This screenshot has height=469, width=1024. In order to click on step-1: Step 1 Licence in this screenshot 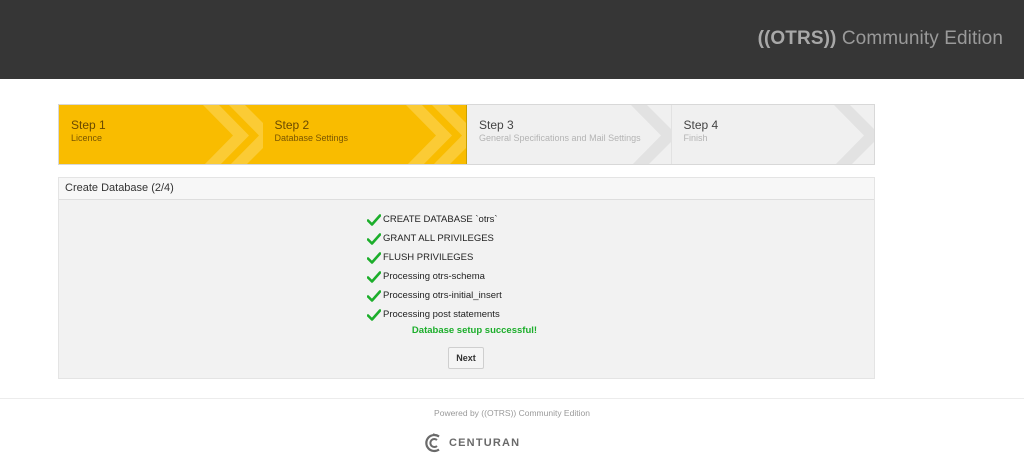, I will do `click(161, 134)`.